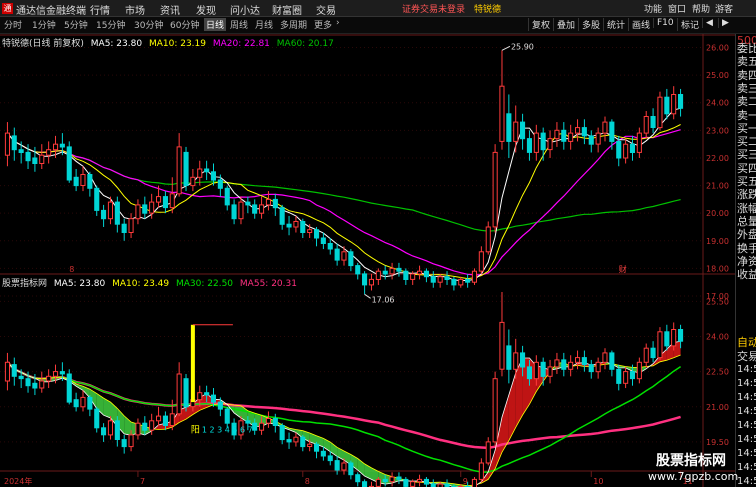 The height and width of the screenshot is (487, 756). What do you see at coordinates (589, 24) in the screenshot?
I see `tool-duogu: 多股` at bounding box center [589, 24].